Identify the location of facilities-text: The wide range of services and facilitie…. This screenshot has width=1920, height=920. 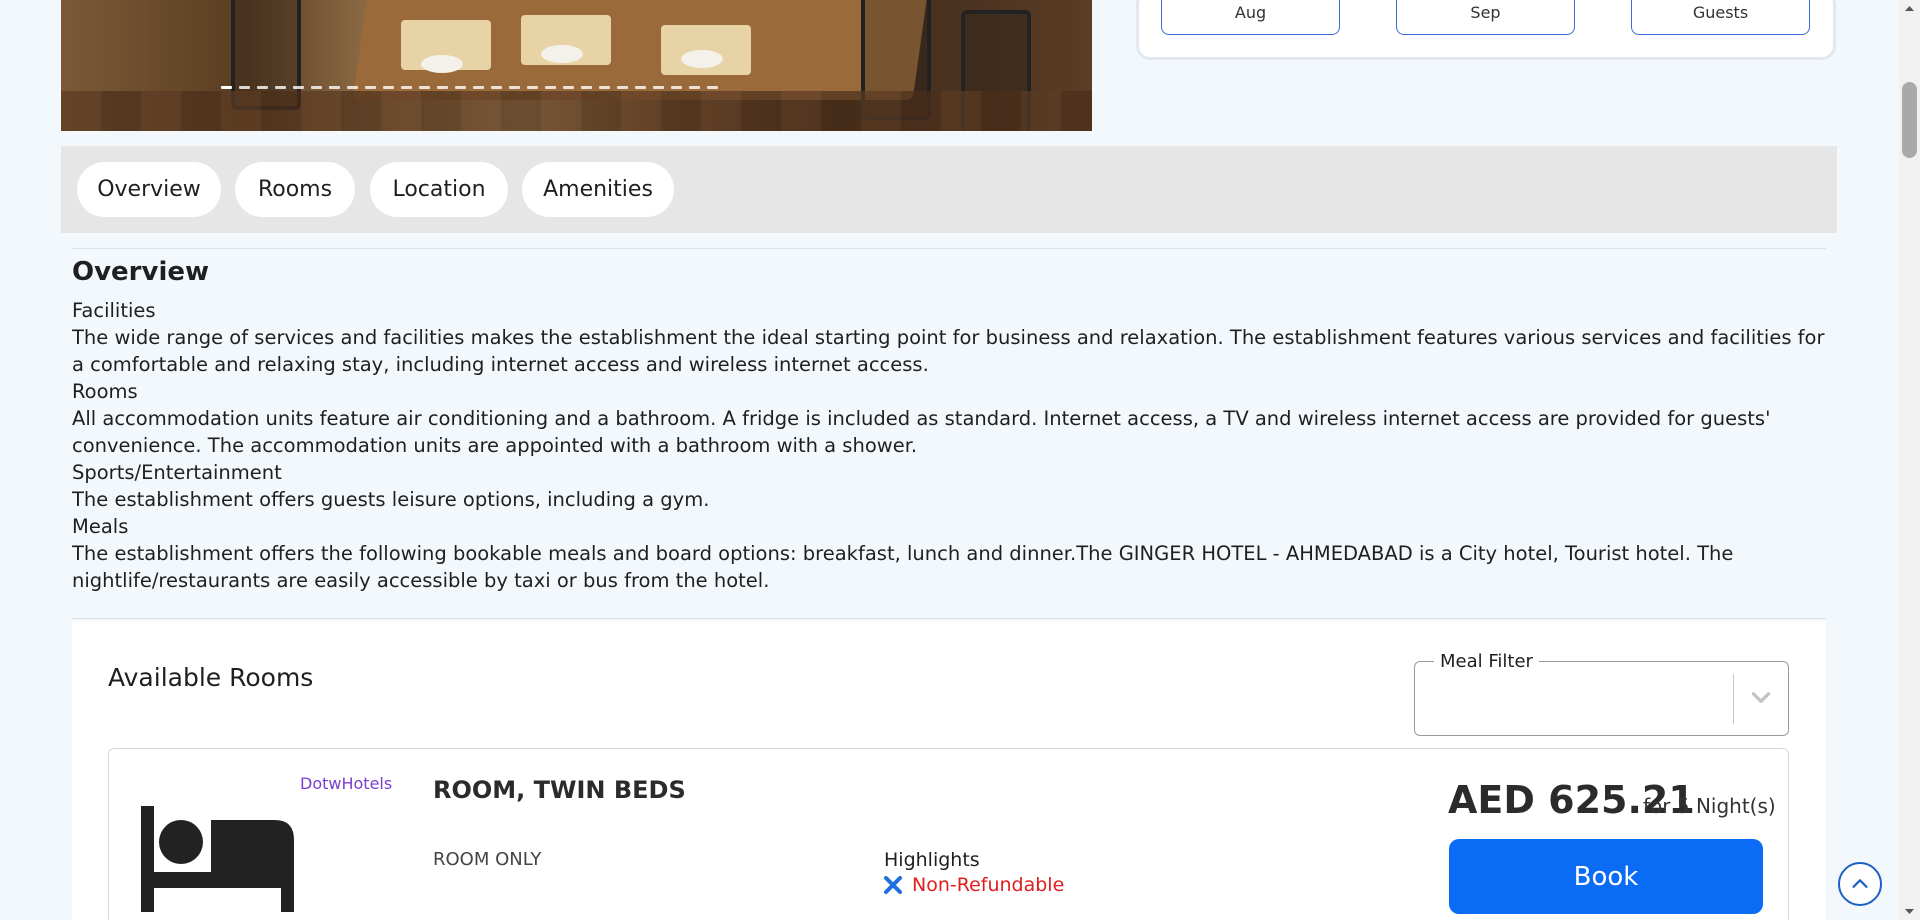
(948, 351).